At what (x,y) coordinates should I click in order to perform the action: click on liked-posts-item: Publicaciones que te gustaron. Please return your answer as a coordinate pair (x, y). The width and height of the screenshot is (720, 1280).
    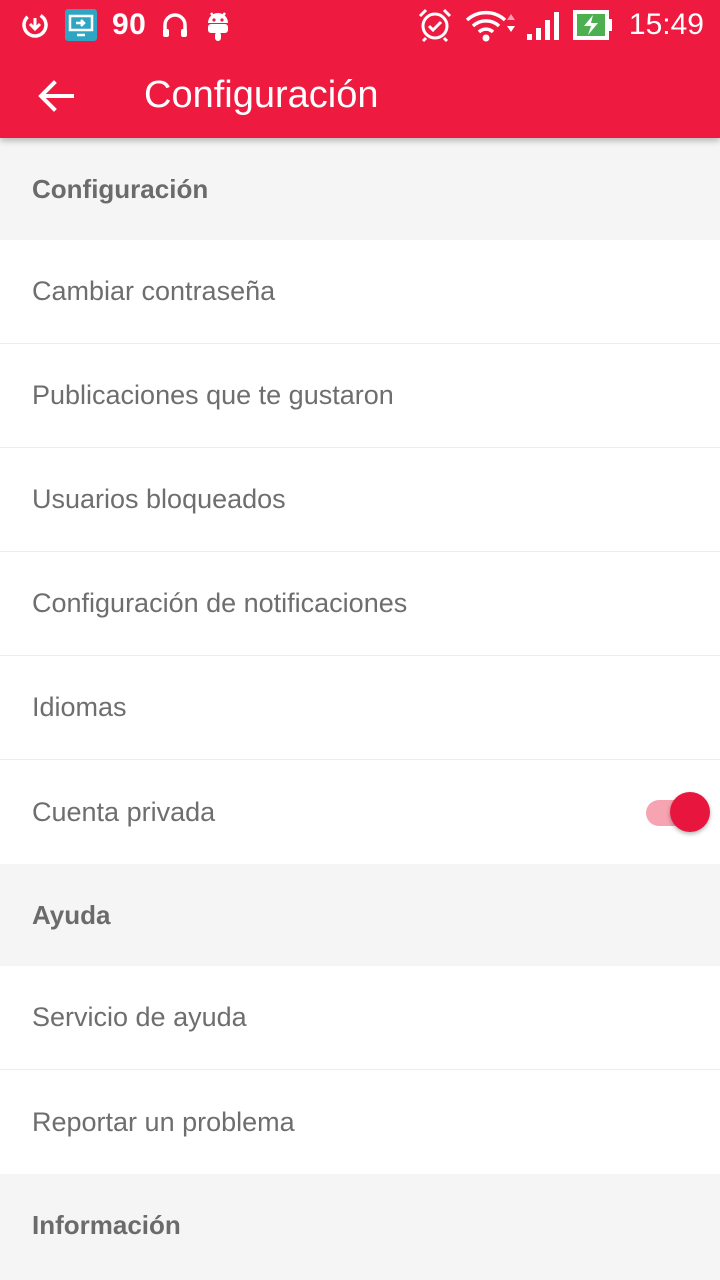
    Looking at the image, I should click on (360, 396).